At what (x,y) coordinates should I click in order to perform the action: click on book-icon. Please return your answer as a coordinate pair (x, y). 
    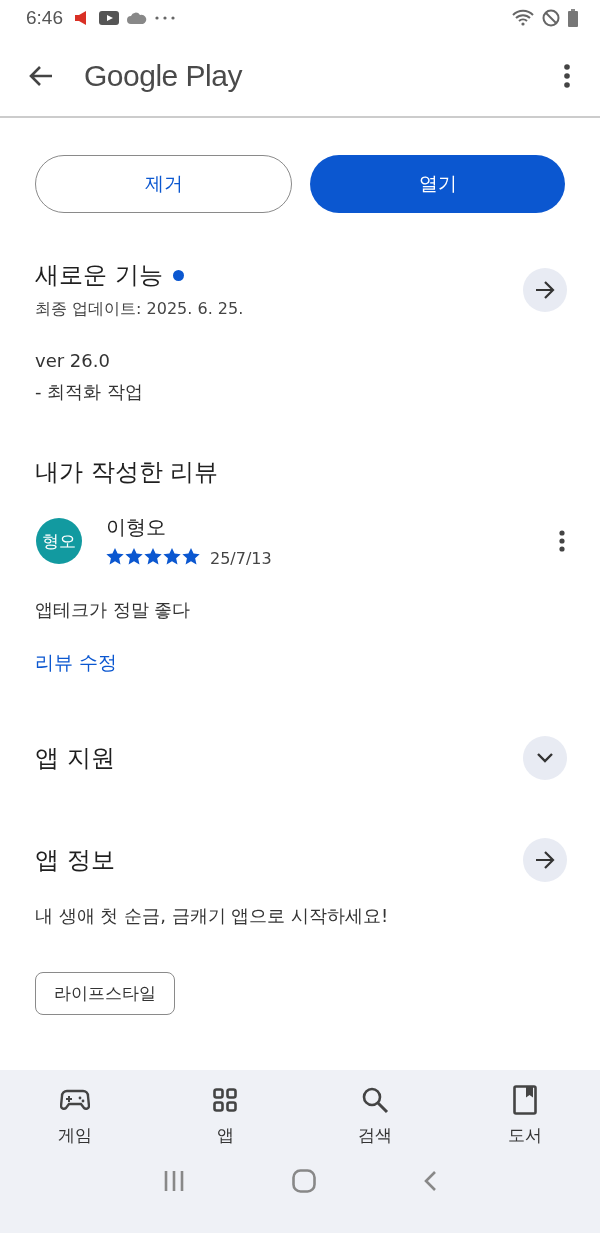
    Looking at the image, I should click on (525, 1100).